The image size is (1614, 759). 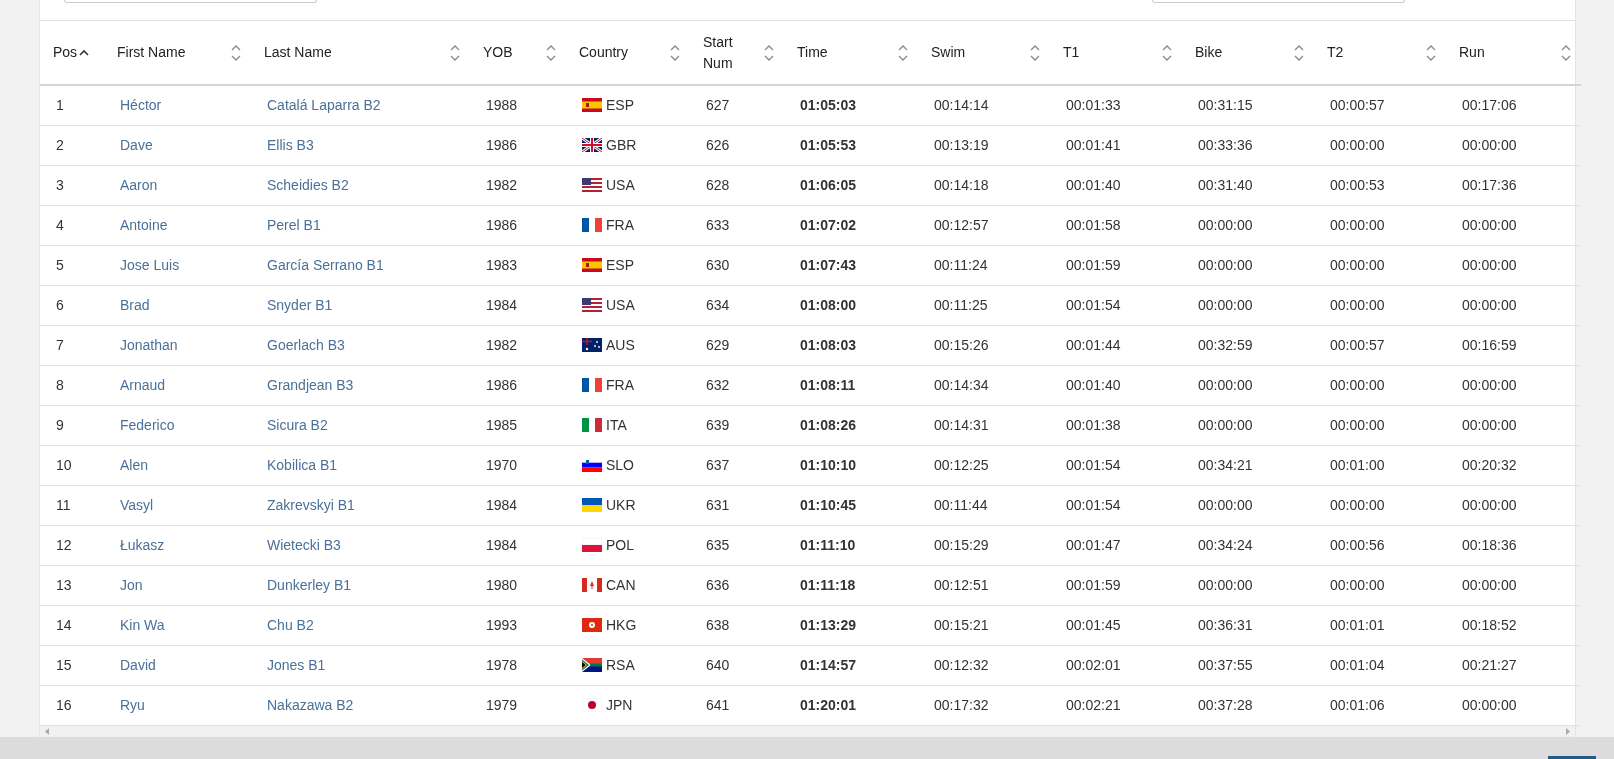 I want to click on column-header: Pos, so click(x=72, y=53).